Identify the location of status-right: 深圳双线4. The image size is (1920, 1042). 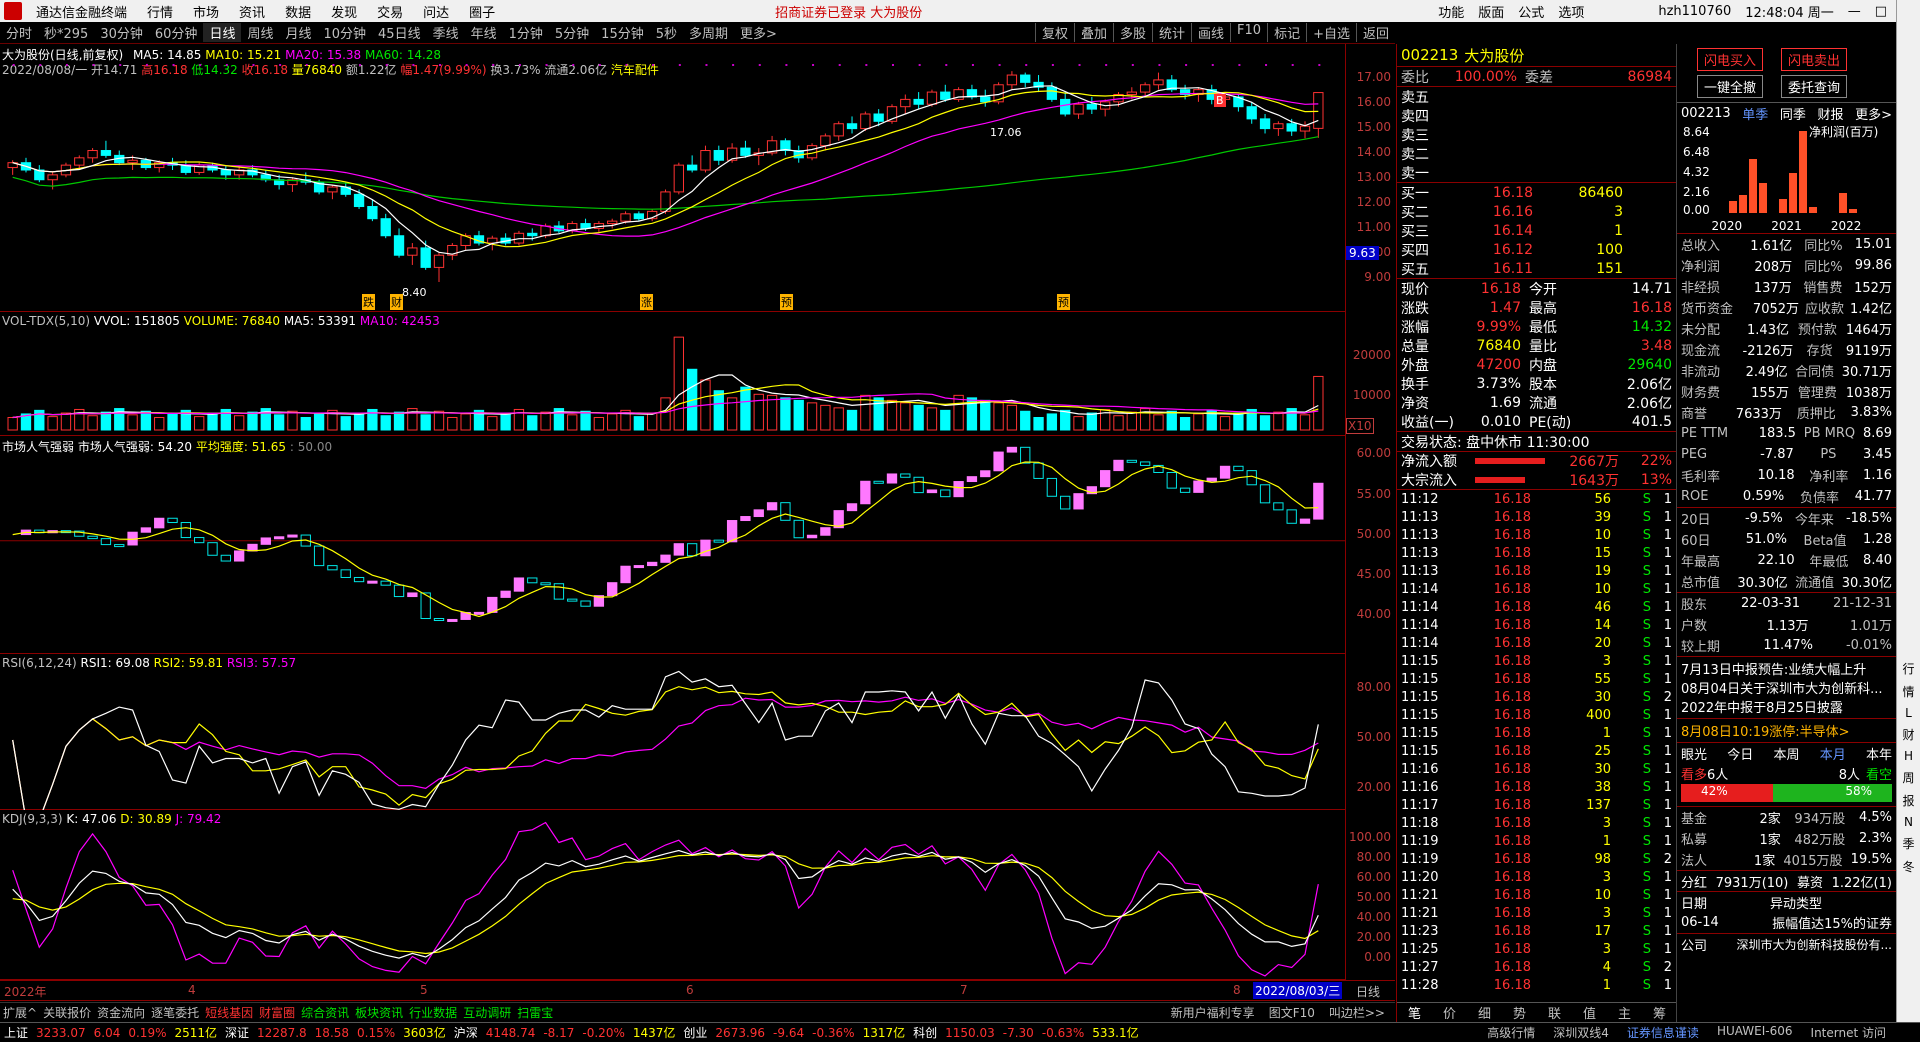
(1581, 1032).